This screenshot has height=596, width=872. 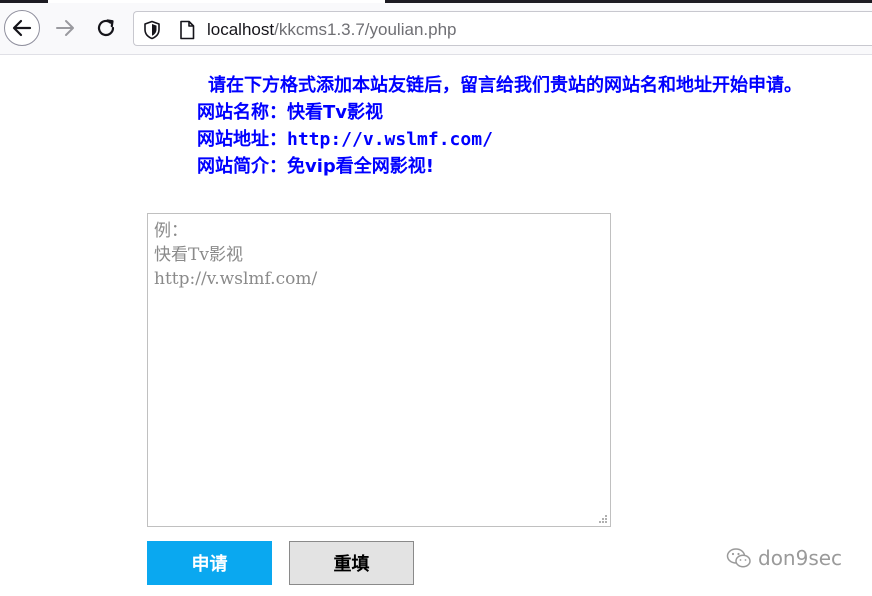 What do you see at coordinates (152, 32) in the screenshot?
I see `shield-icon` at bounding box center [152, 32].